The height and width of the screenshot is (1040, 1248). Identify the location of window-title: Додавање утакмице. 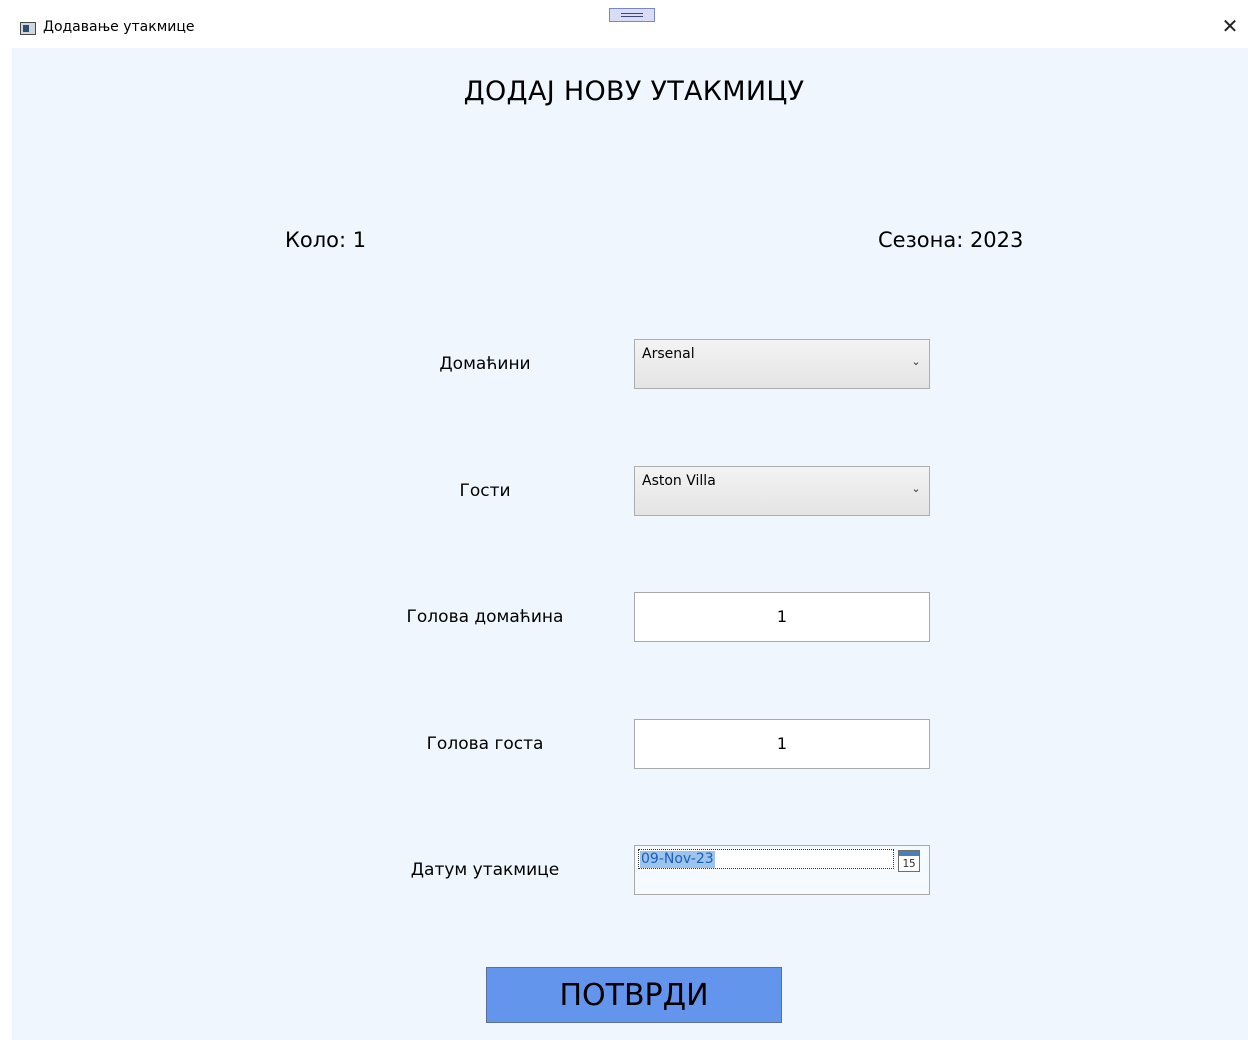
(119, 27).